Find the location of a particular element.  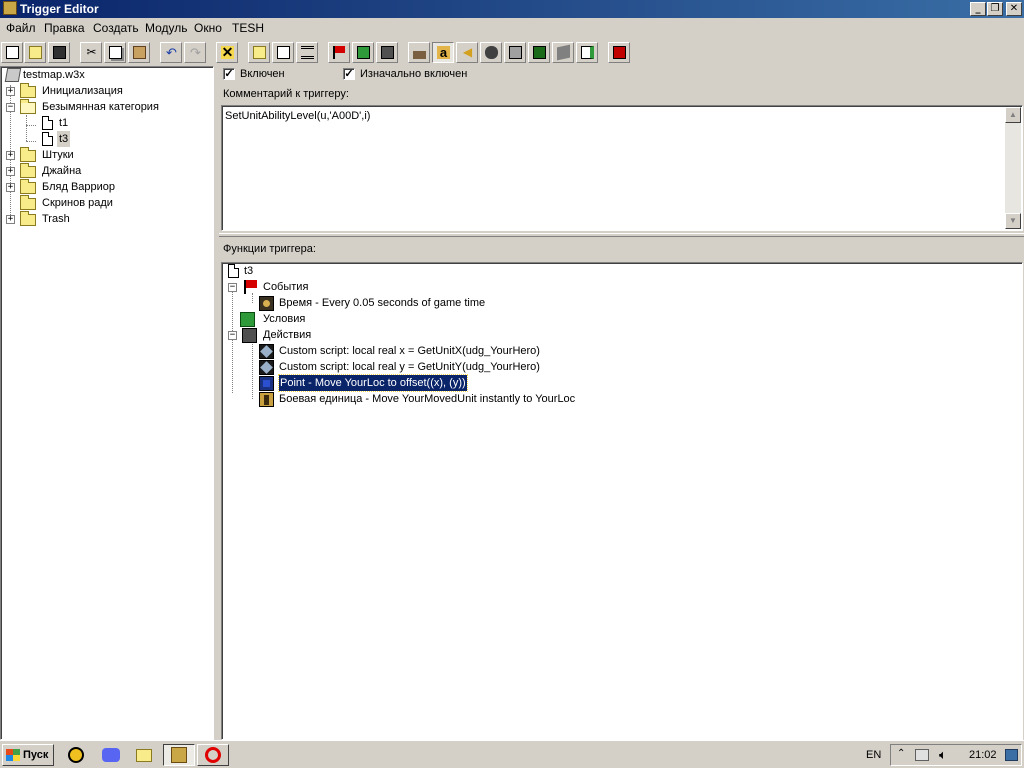

initially-on-checkbox: ✓ is located at coordinates (349, 74).